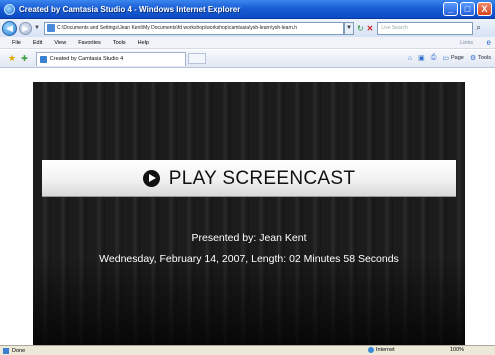 Image resolution: width=495 pixels, height=355 pixels. I want to click on print-icon: ⎙, so click(434, 58).